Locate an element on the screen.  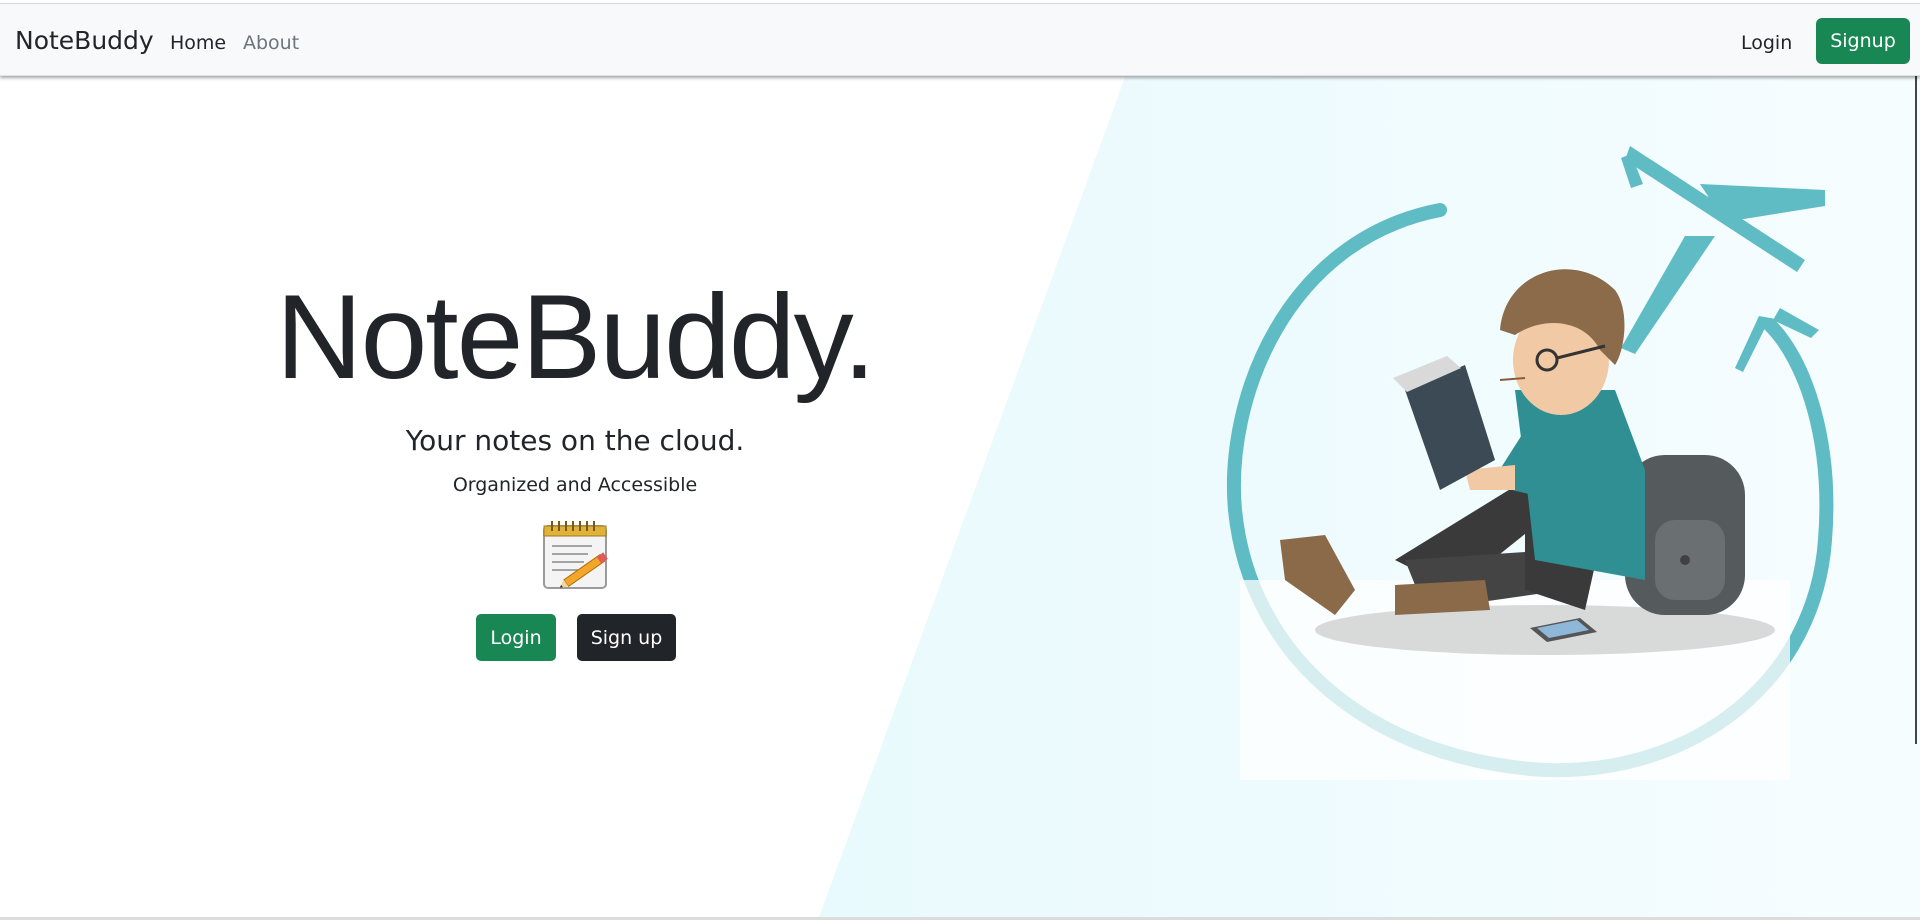
nav-link-home: Home is located at coordinates (198, 43).